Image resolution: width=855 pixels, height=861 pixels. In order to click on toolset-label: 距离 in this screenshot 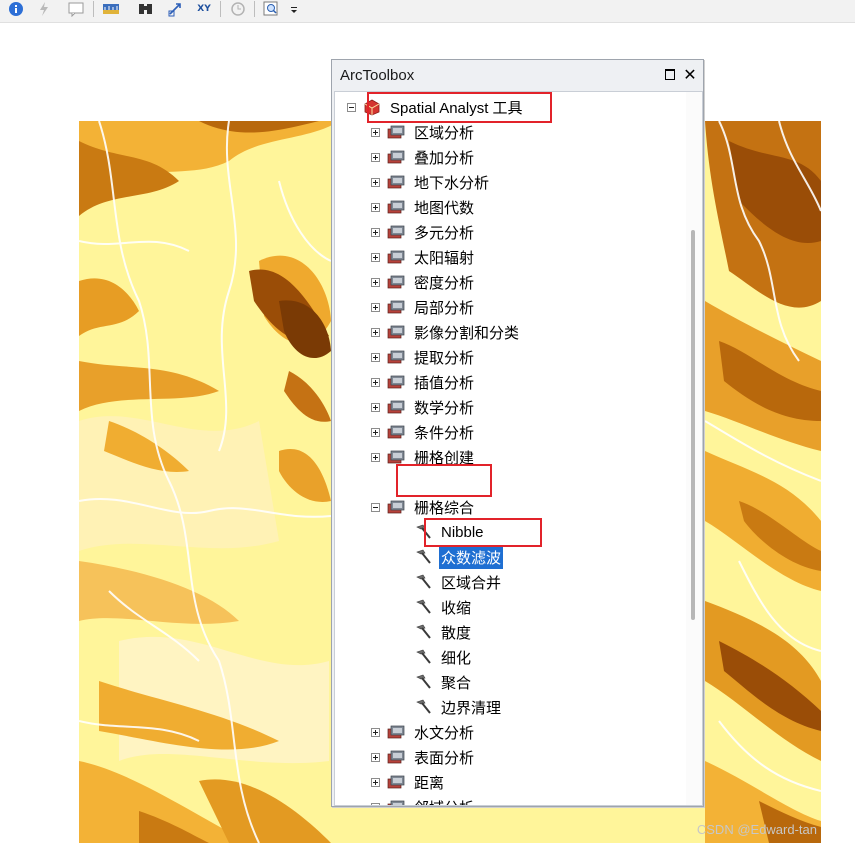, I will do `click(429, 783)`.